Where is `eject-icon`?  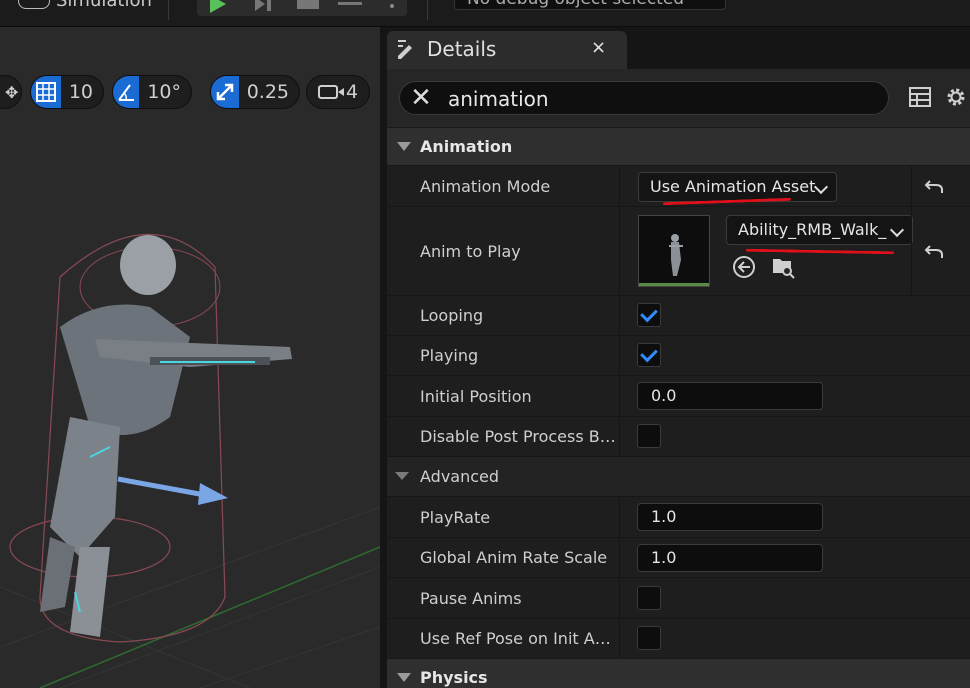
eject-icon is located at coordinates (350, 3).